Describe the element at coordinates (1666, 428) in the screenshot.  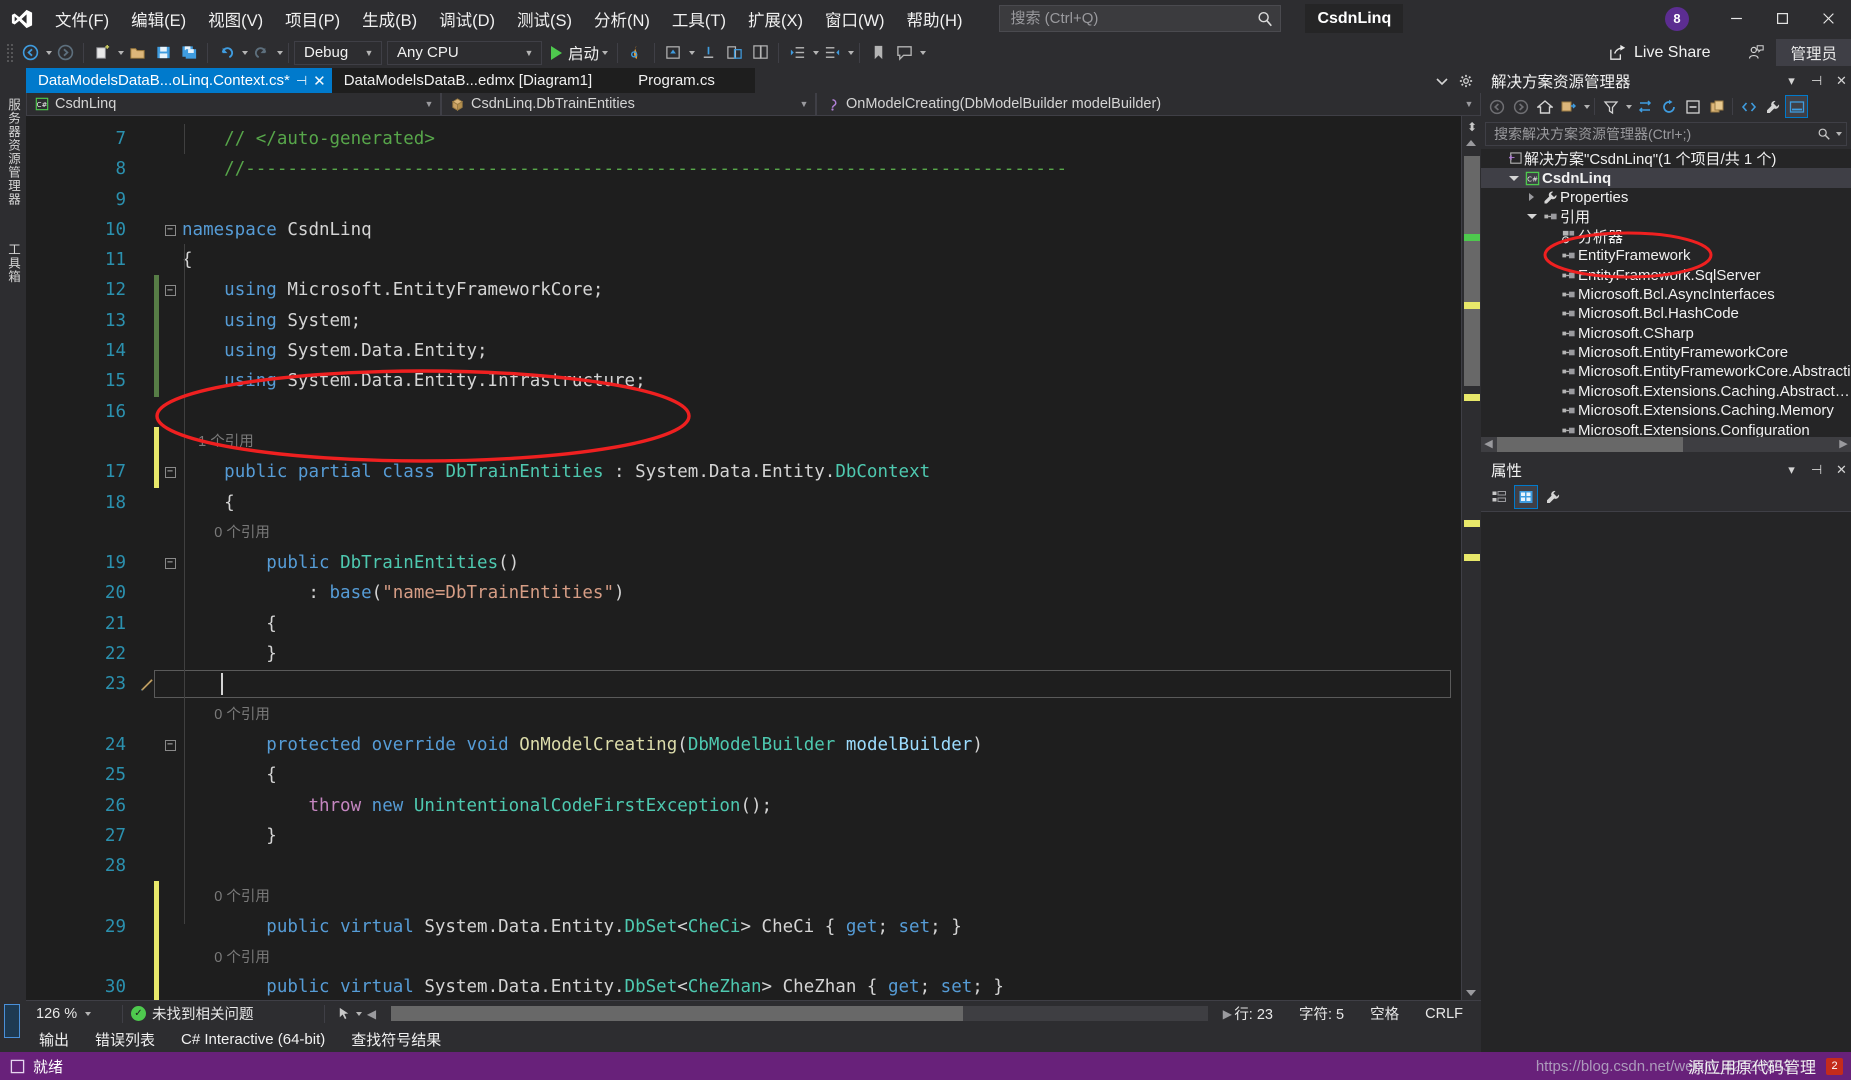
I see `solution-tree-item: Microsoft.Extensions.Configuration` at that location.